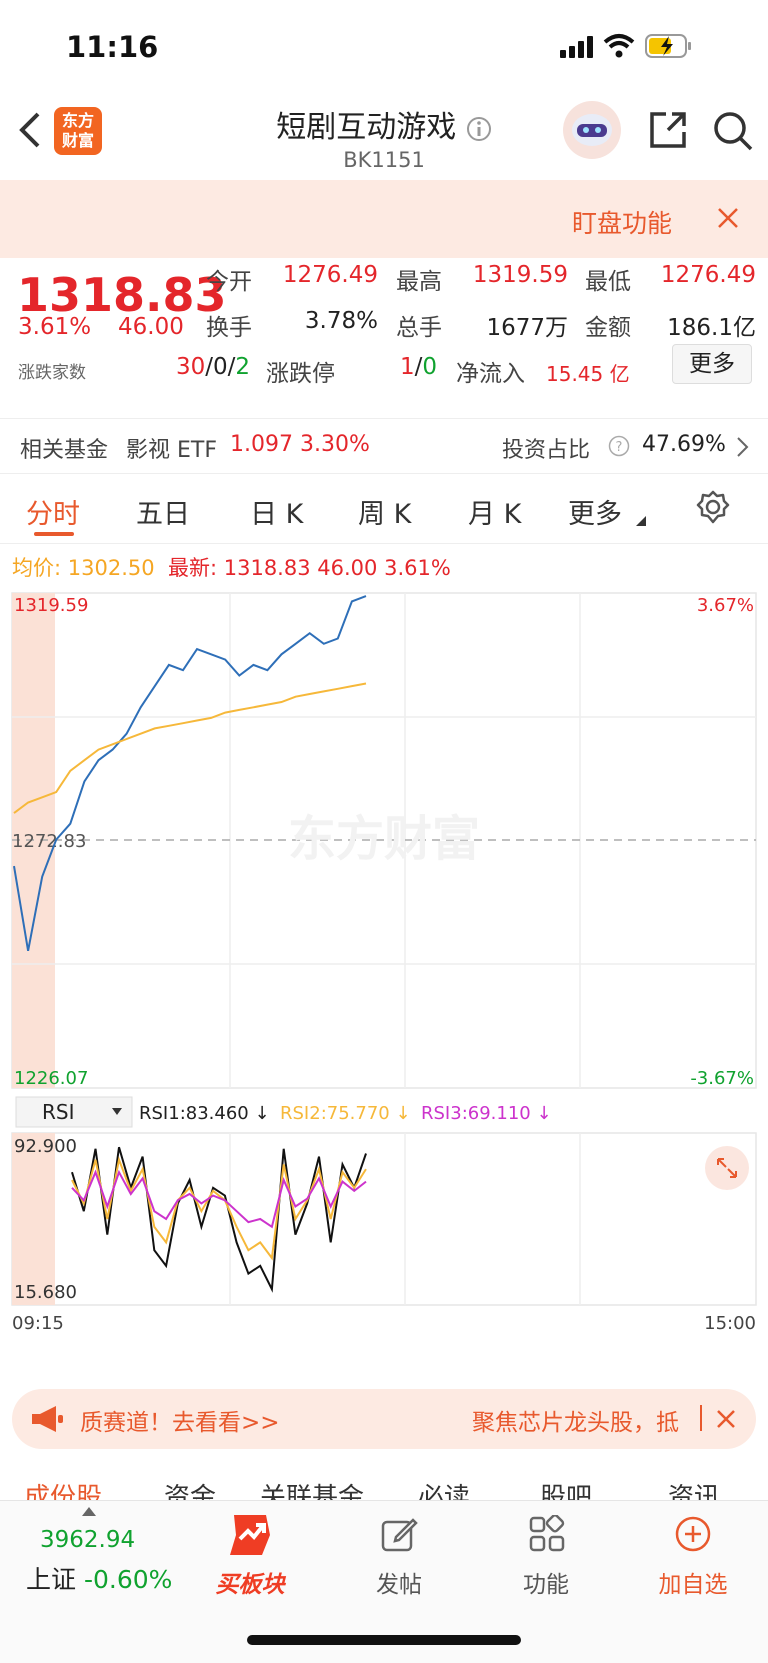 This screenshot has width=768, height=1663. What do you see at coordinates (419, 367) in the screenshot?
I see `limit-value: 1/0` at bounding box center [419, 367].